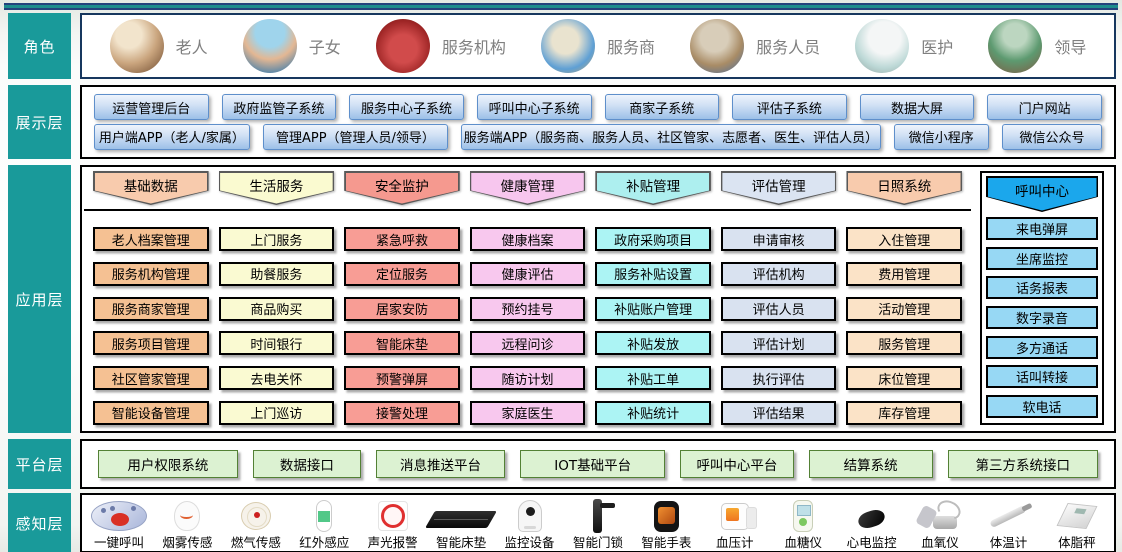 The image size is (1122, 552). I want to click on column-header-safety-monitor: 安全监护, so click(402, 188).